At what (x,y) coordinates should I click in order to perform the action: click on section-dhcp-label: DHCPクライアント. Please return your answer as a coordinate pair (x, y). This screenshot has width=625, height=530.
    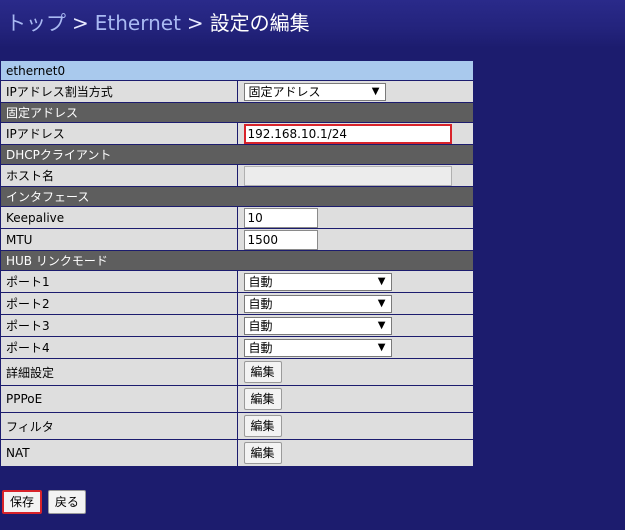
    Looking at the image, I should click on (237, 154).